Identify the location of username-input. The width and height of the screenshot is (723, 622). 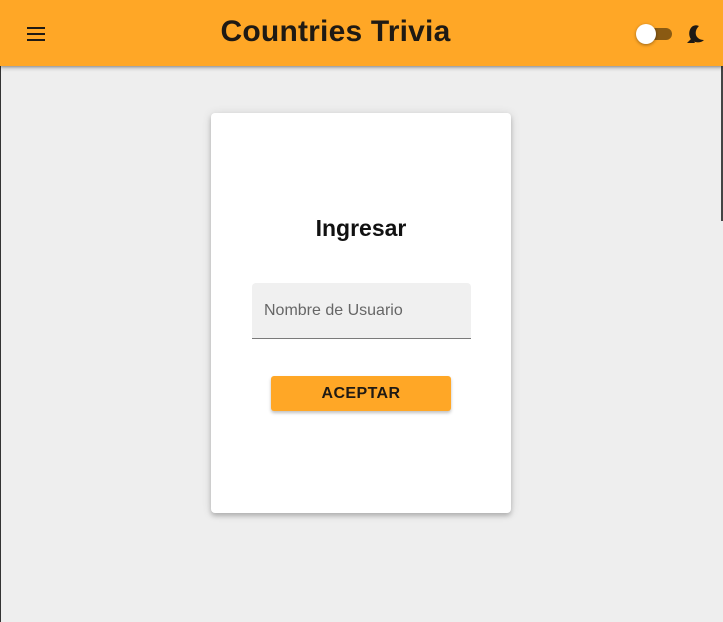
(361, 310).